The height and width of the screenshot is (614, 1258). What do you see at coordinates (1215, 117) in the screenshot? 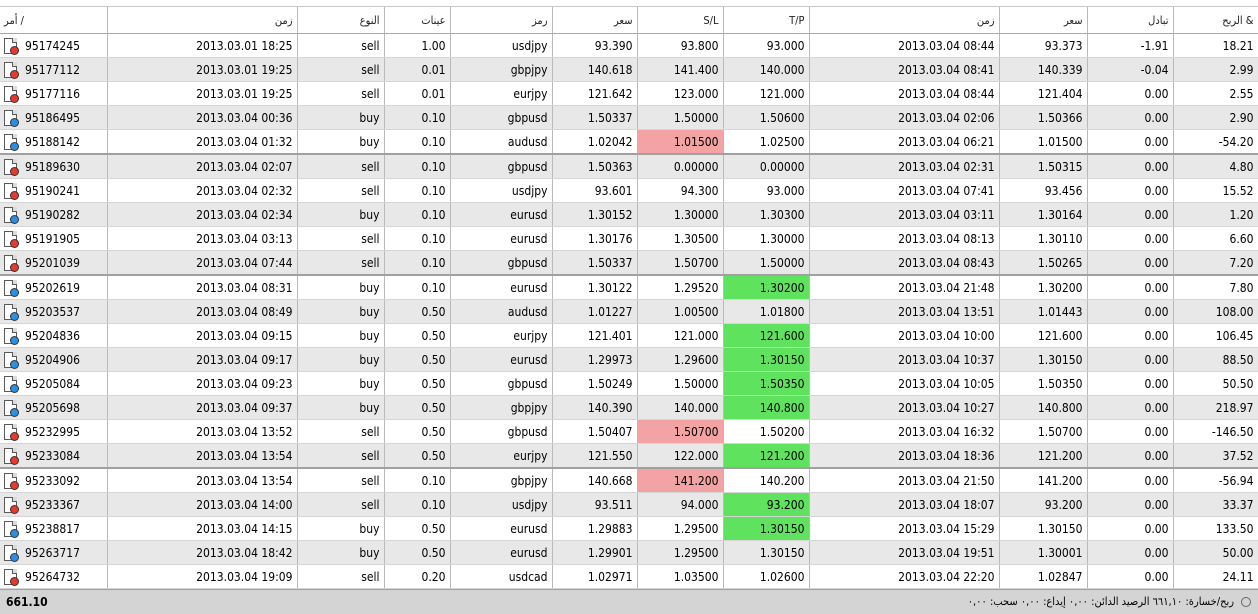
I see `cell-profit: 2.90` at bounding box center [1215, 117].